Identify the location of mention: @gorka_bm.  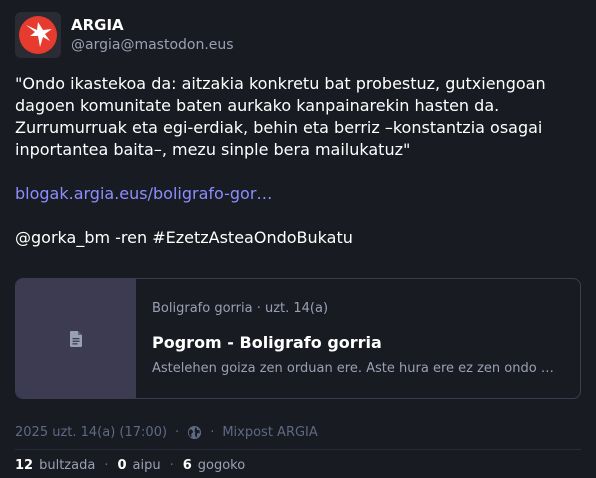
(62, 237).